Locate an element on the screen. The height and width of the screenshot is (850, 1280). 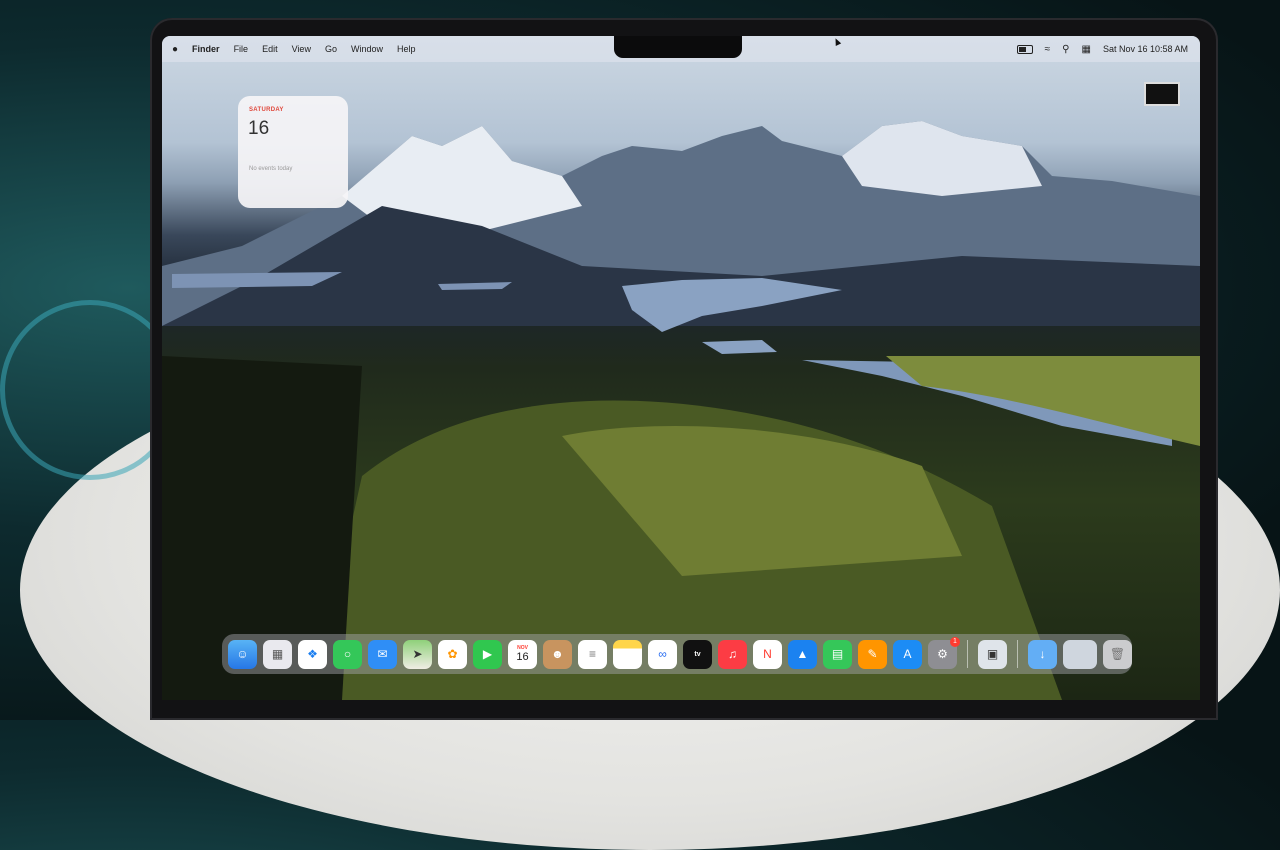
menu-view: View is located at coordinates (301, 49).